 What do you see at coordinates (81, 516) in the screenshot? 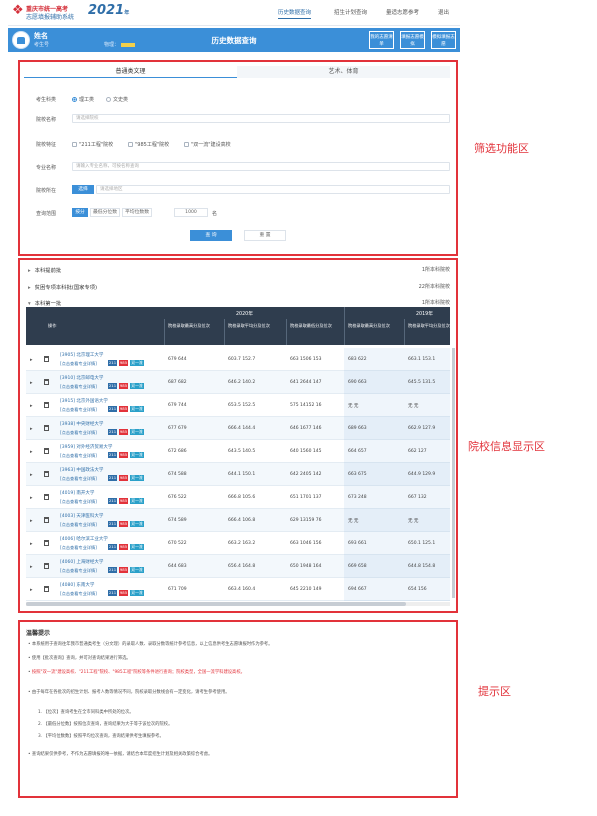
I see `school-name: [4003] 天津医科大学` at bounding box center [81, 516].